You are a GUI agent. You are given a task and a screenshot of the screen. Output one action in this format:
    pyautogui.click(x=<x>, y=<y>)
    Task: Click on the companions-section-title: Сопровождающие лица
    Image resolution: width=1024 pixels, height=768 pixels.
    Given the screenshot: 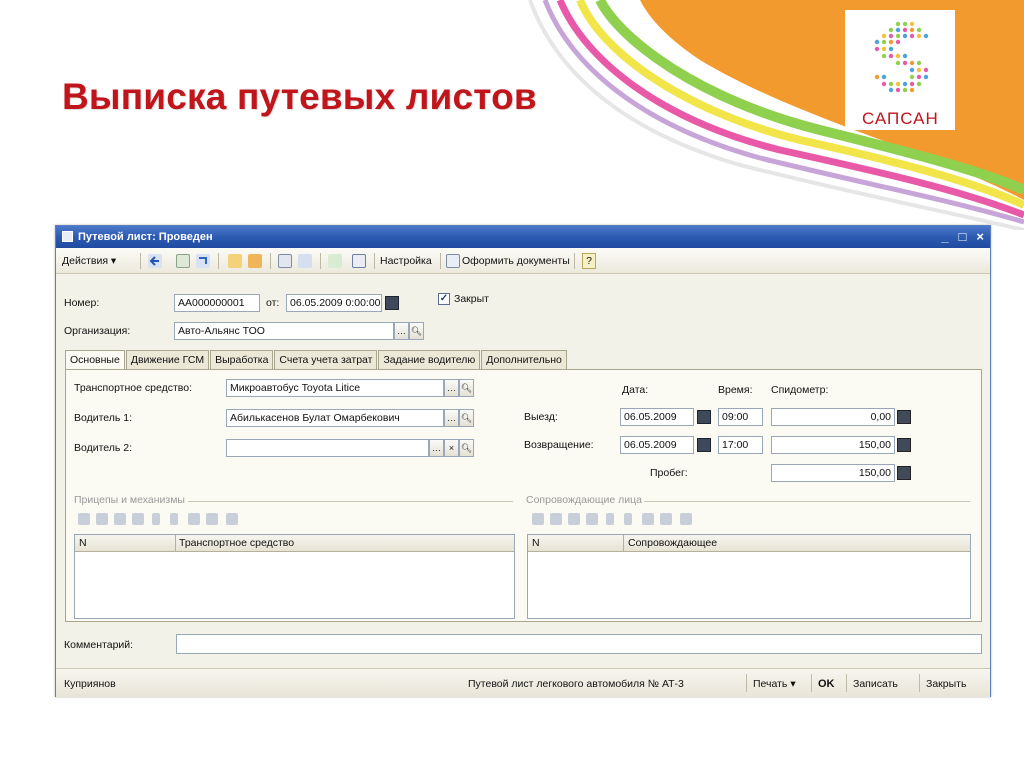 What is the action you would take?
    pyautogui.click(x=584, y=500)
    